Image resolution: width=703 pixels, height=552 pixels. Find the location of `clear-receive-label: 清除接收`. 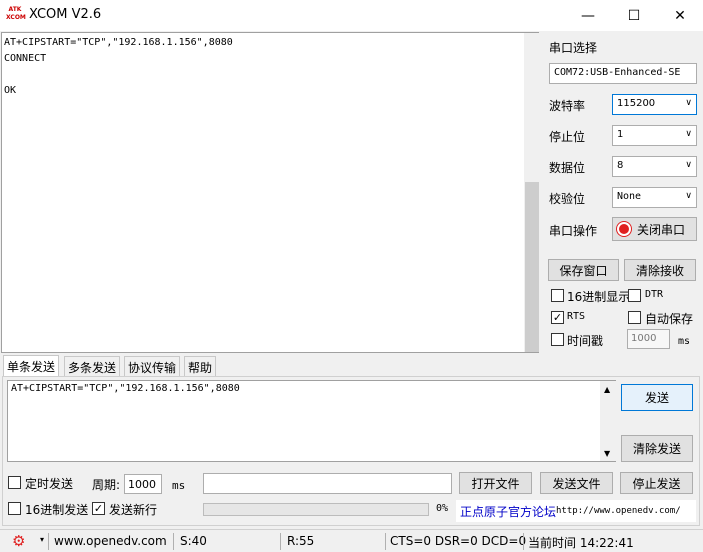

clear-receive-label: 清除接收 is located at coordinates (659, 270).